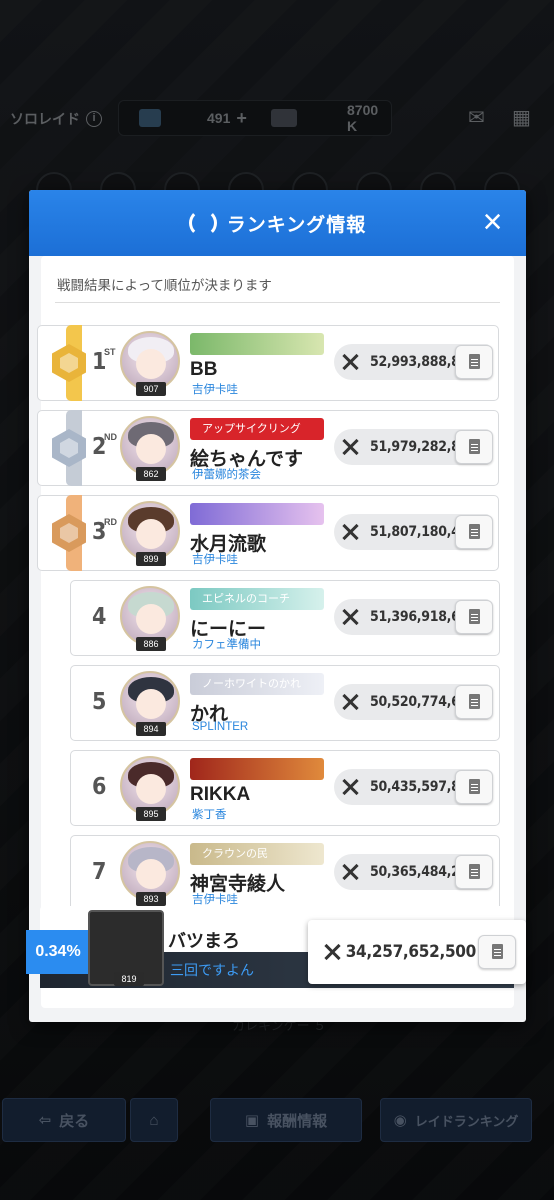 This screenshot has height=1200, width=554. What do you see at coordinates (257, 599) in the screenshot?
I see `title-banner: エピネルのコーチ` at bounding box center [257, 599].